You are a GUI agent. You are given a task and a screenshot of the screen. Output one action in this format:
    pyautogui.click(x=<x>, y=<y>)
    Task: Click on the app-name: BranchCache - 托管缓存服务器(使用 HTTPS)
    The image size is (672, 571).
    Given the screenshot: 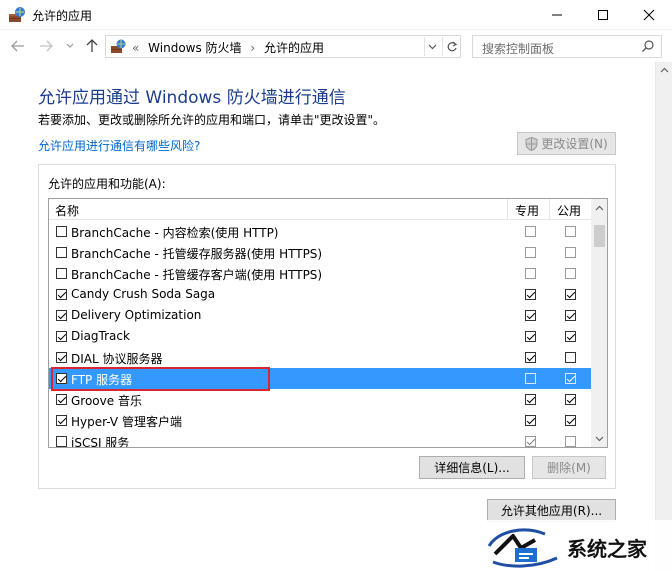 What is the action you would take?
    pyautogui.click(x=197, y=254)
    